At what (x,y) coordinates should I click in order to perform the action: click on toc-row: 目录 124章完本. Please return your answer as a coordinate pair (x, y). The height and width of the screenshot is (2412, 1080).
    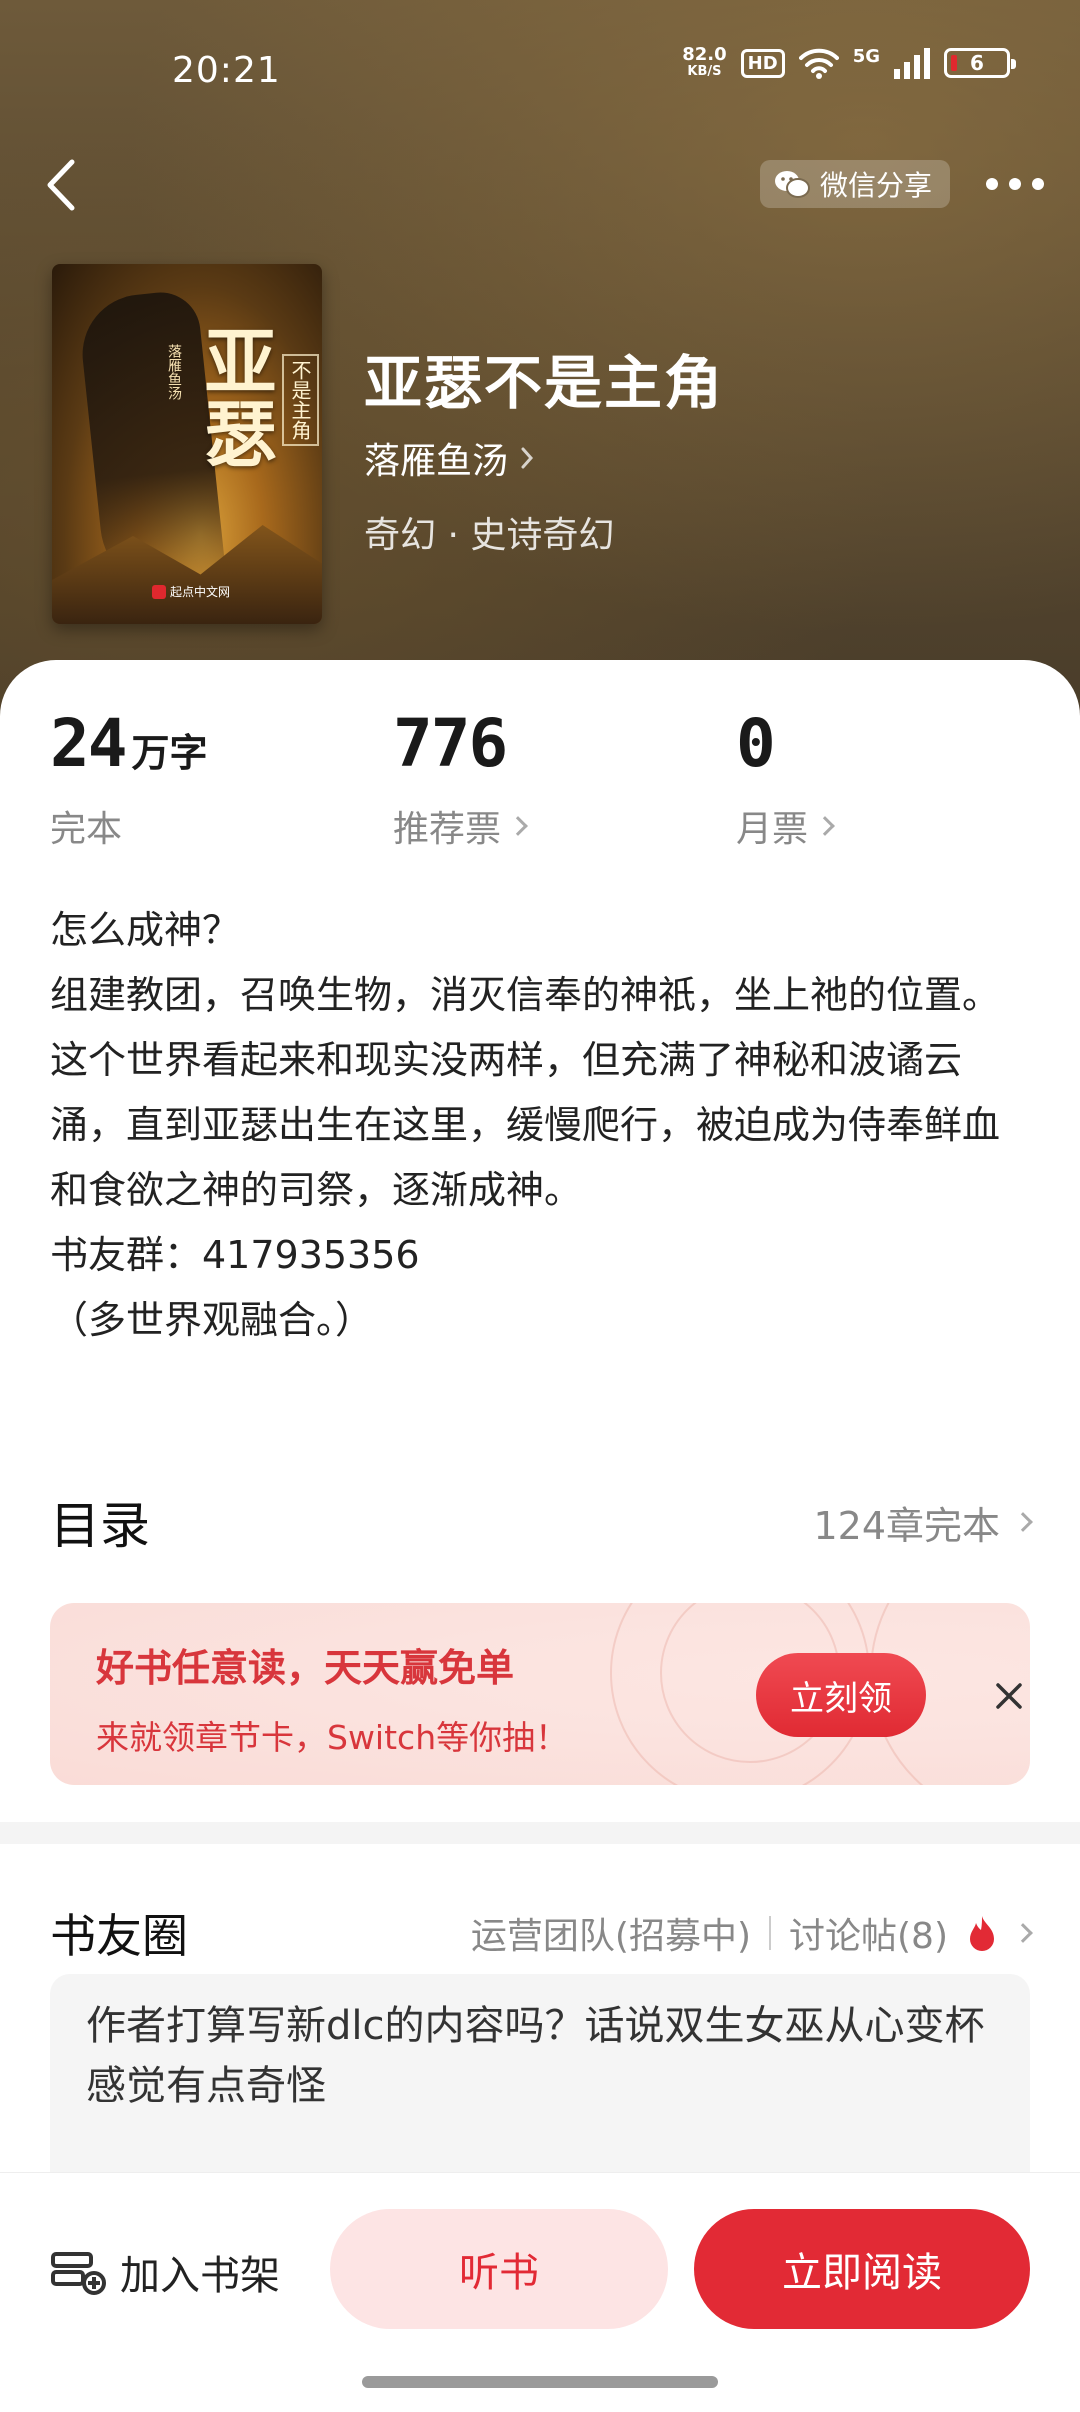
    Looking at the image, I should click on (541, 1522).